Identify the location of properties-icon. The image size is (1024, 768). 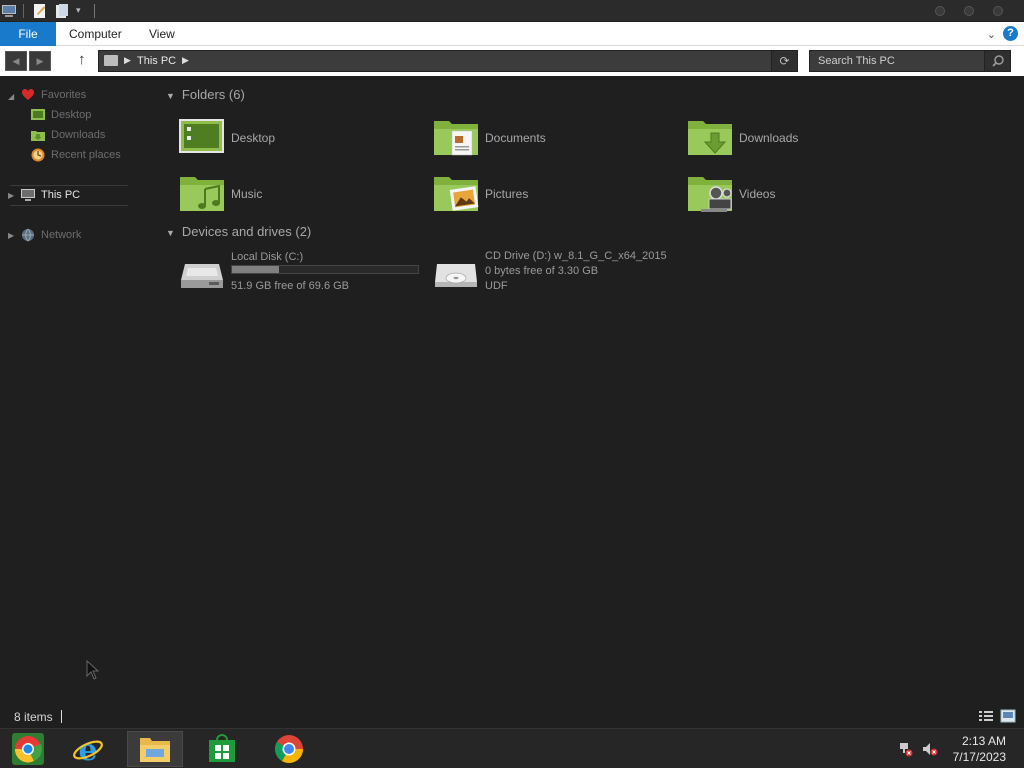
(40, 11).